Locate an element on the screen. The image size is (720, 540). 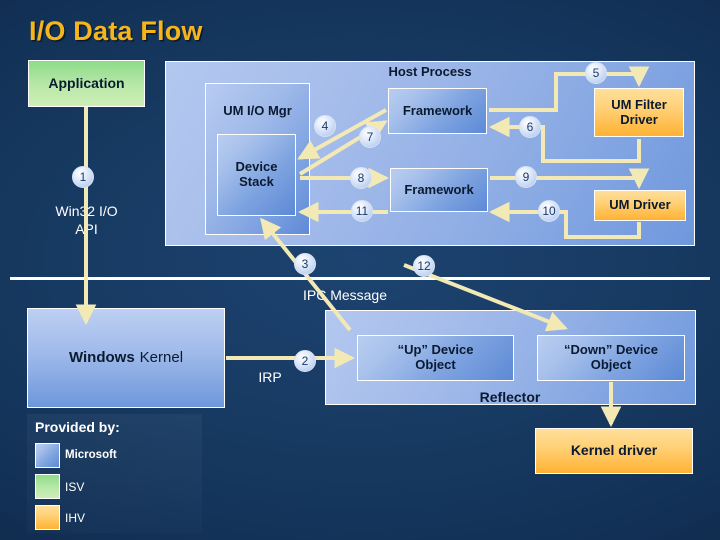
down-device-object-box: “Down” Device Object is located at coordinates (611, 358).